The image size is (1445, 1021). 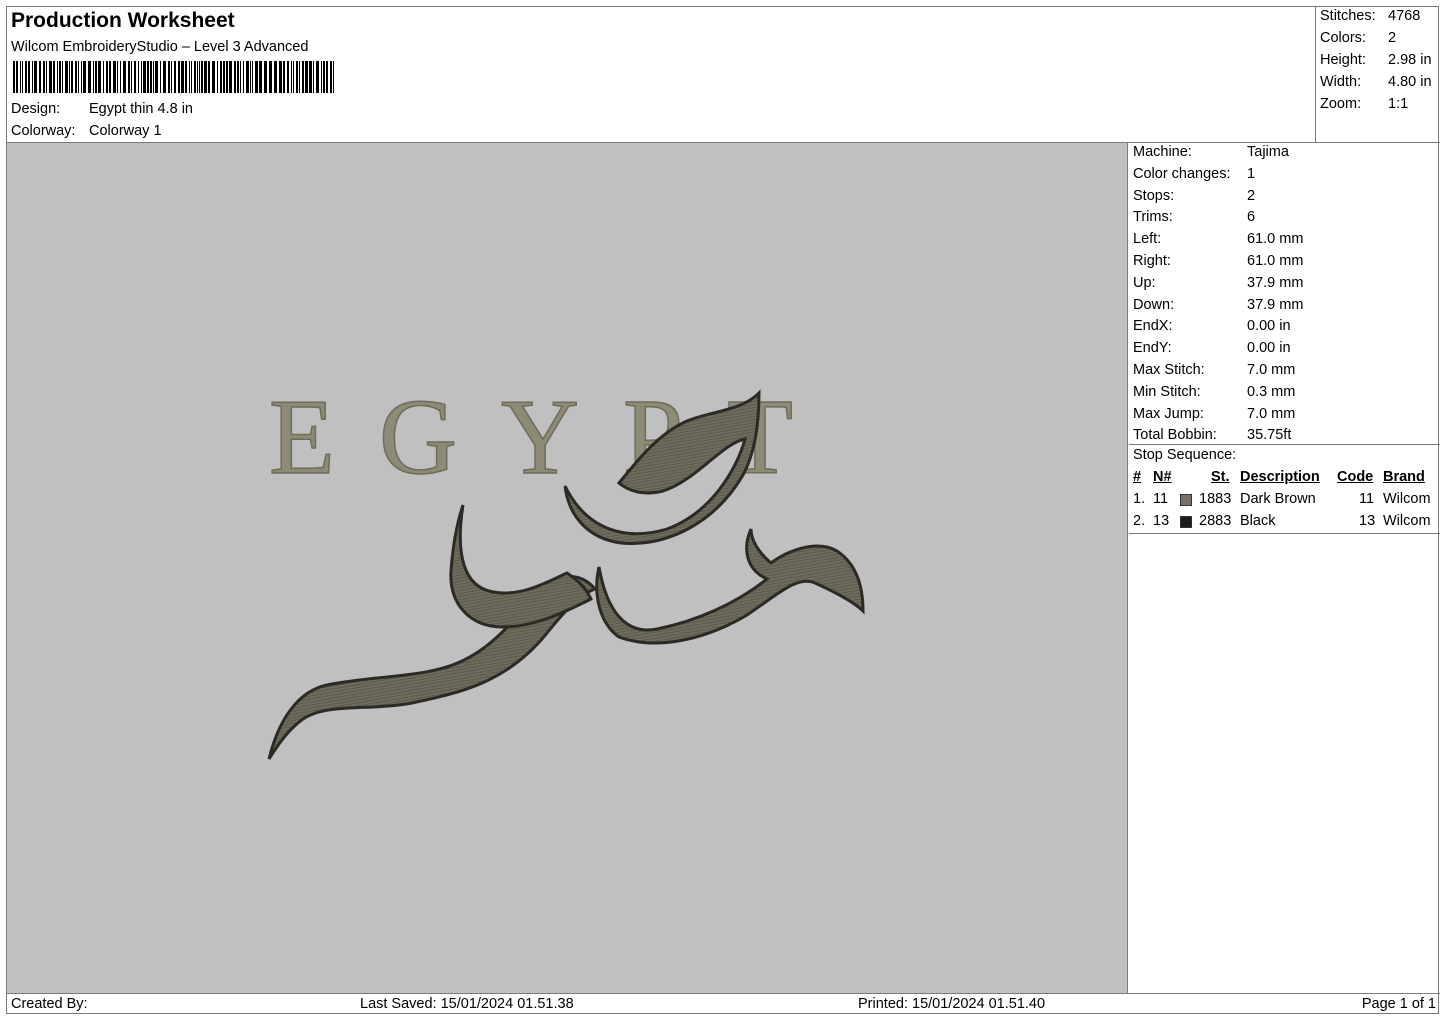 I want to click on stop-code: 11, so click(x=1367, y=499).